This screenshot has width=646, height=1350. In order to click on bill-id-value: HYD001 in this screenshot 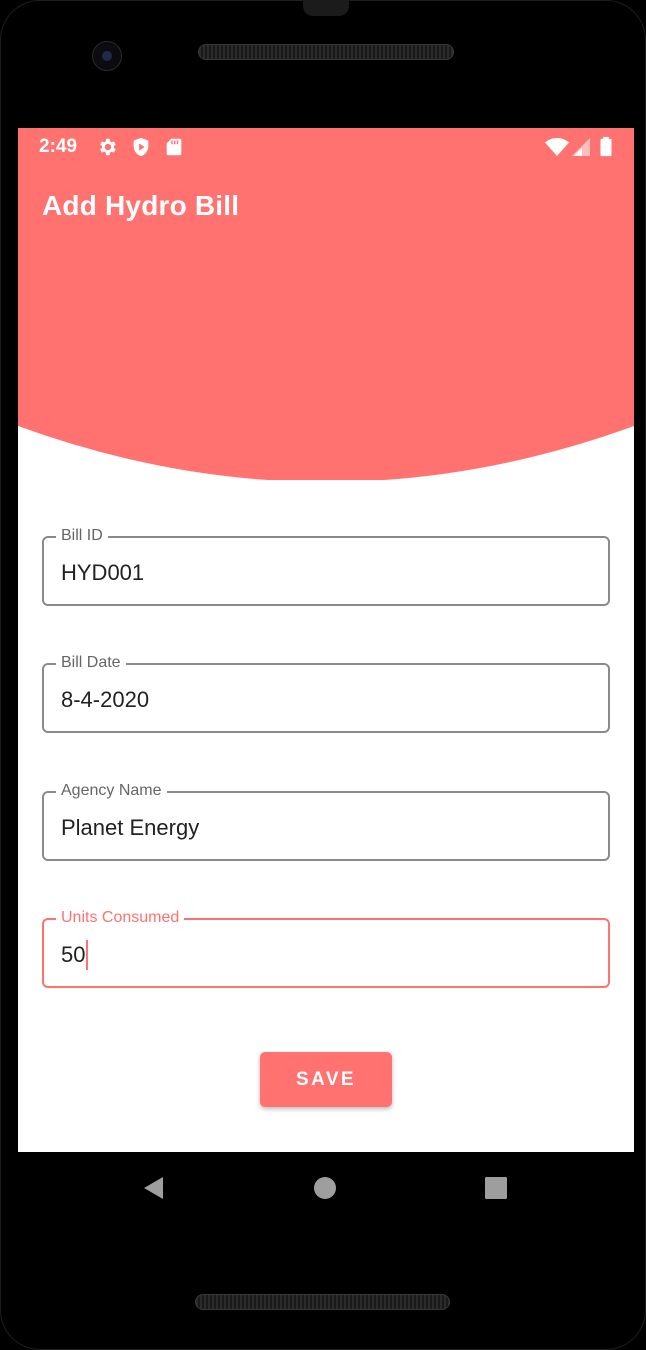, I will do `click(103, 572)`.